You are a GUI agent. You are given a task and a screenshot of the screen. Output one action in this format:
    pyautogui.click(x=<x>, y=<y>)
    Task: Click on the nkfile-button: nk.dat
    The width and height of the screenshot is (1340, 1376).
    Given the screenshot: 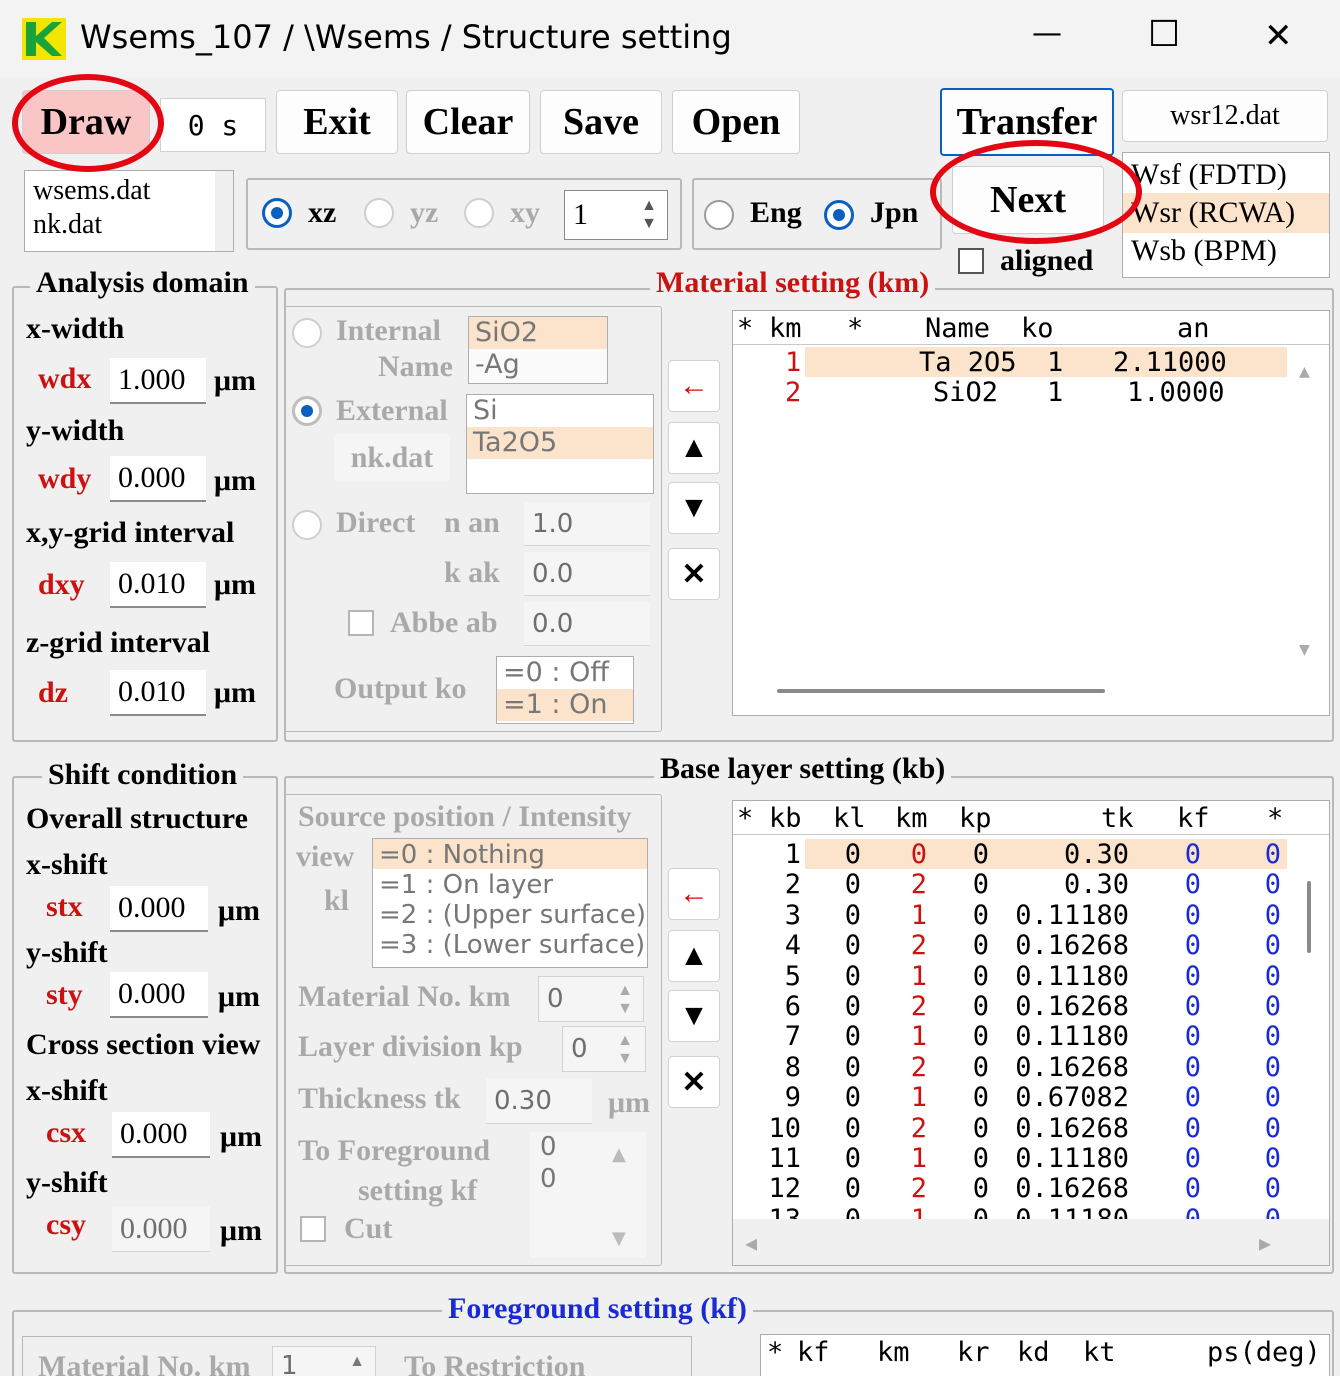 What is the action you would take?
    pyautogui.click(x=392, y=458)
    